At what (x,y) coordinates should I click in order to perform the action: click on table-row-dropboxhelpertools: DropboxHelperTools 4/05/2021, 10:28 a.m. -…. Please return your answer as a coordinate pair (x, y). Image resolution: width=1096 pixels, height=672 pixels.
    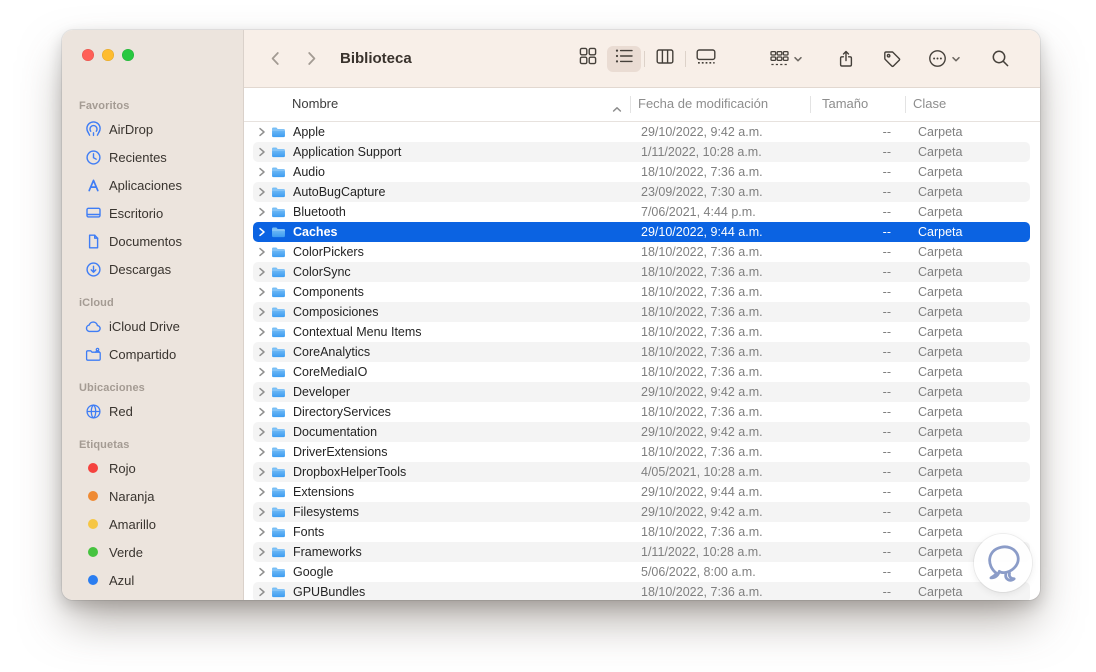
    Looking at the image, I should click on (641, 472).